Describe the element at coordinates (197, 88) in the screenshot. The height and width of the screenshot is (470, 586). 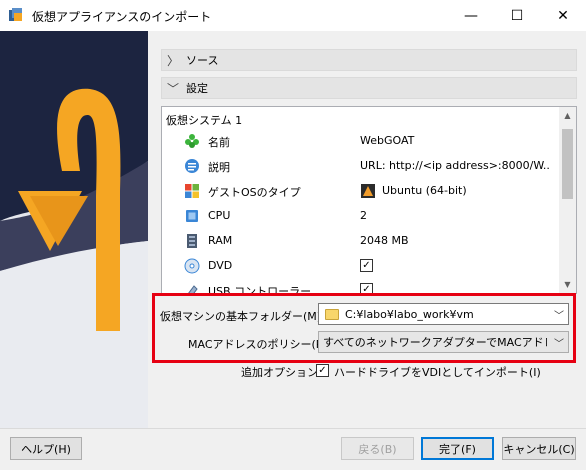
I see `settings-section-label: 設定` at that location.